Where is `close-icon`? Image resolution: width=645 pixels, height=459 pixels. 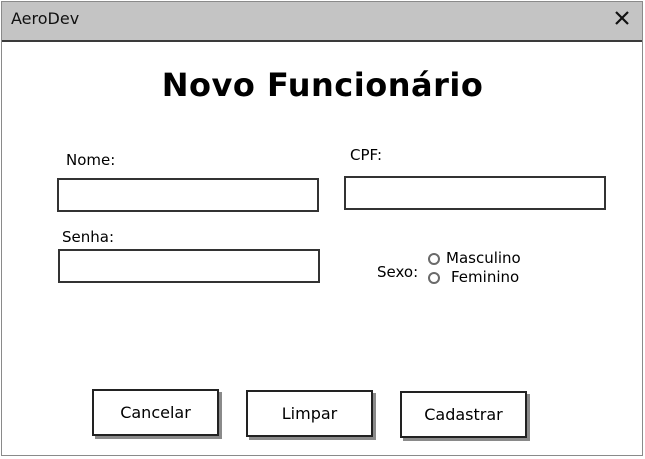
close-icon is located at coordinates (622, 18).